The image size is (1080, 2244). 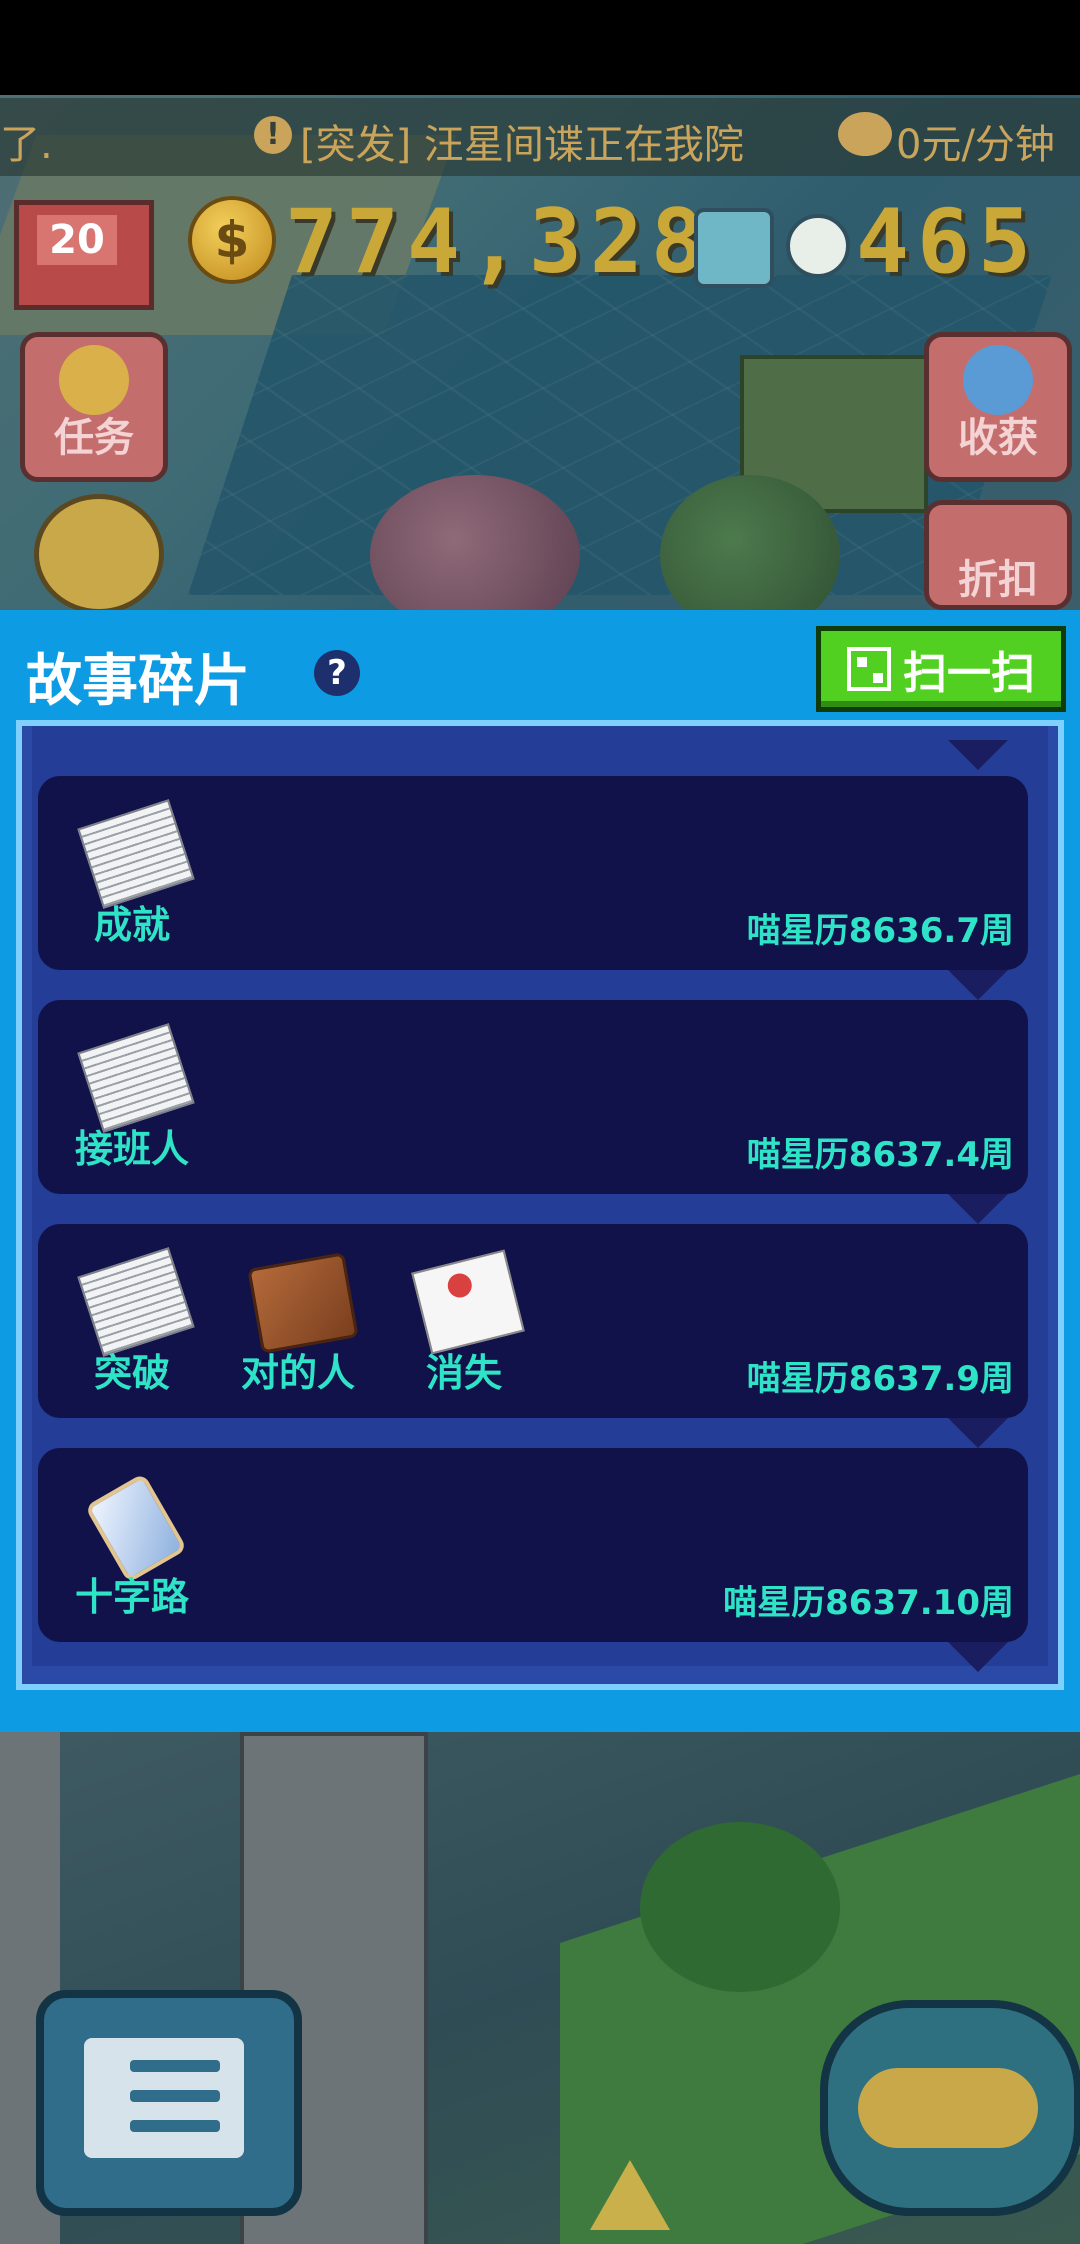 I want to click on fragment-date: 喵星历8637.9周, so click(x=880, y=1379).